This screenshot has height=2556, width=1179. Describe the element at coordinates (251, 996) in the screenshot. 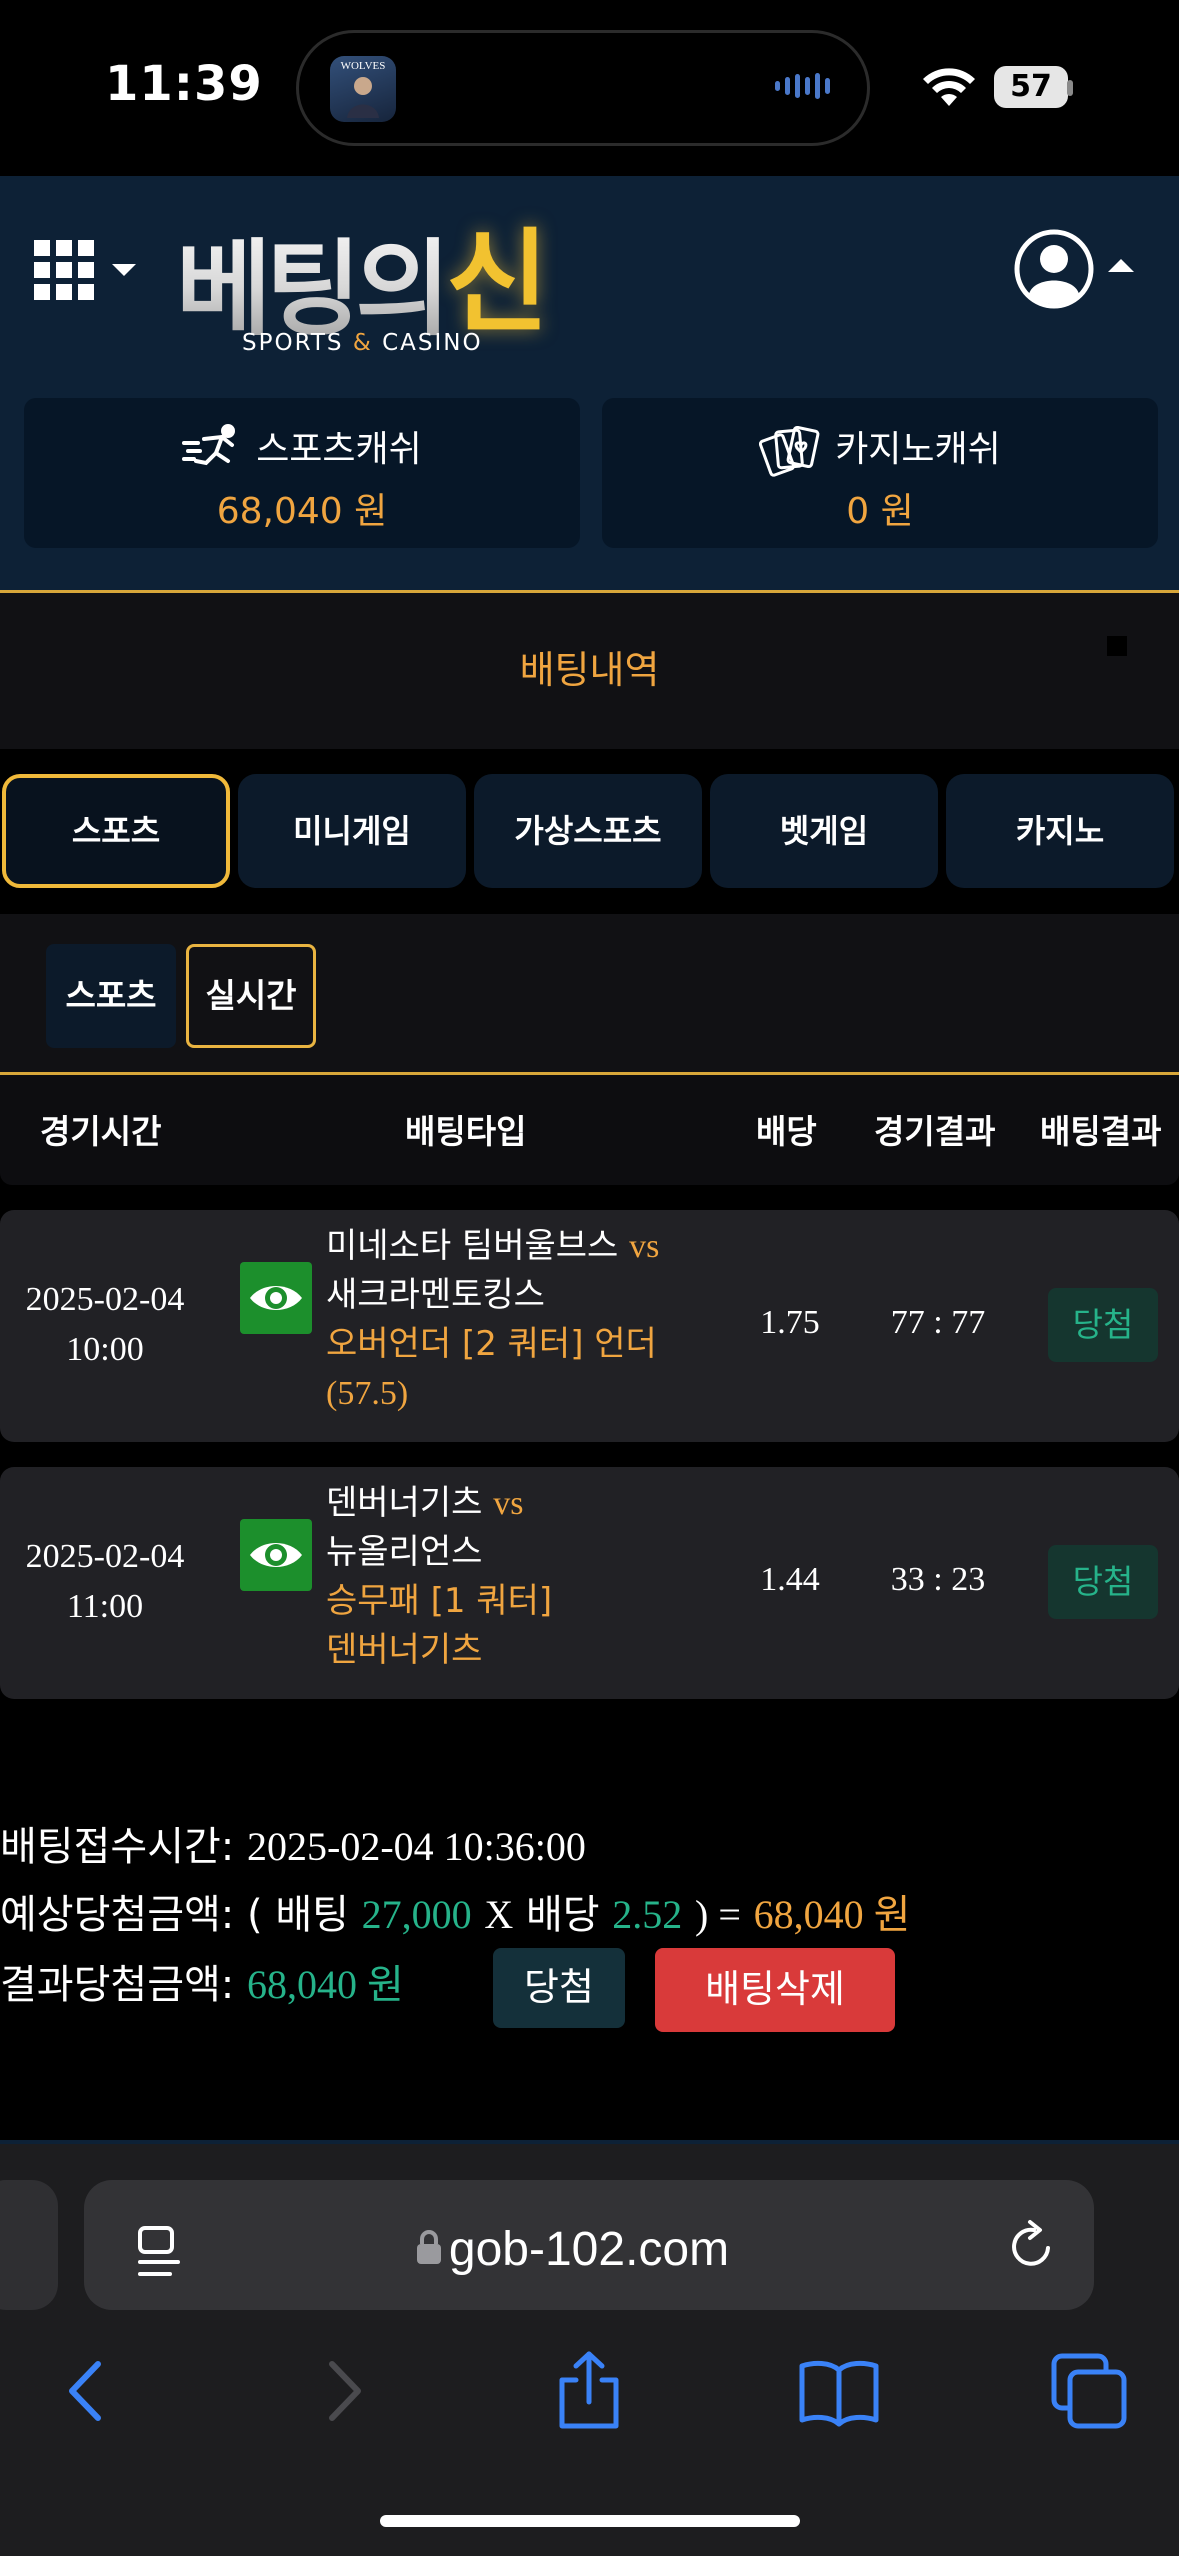

I see `subtab-live: 실시간` at that location.